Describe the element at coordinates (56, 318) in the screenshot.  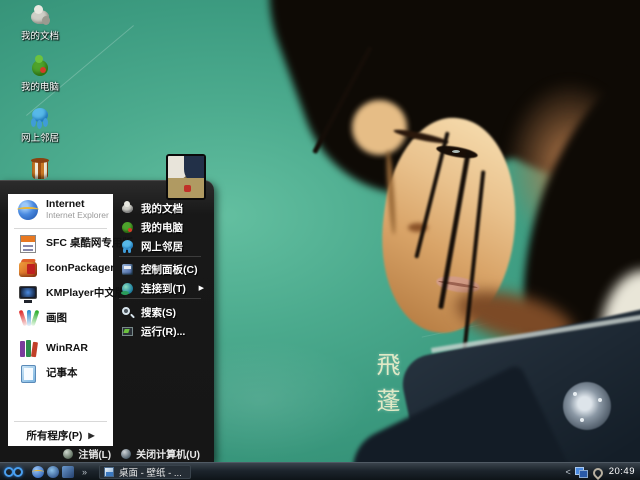
I see `menu-item-title: 画图` at that location.